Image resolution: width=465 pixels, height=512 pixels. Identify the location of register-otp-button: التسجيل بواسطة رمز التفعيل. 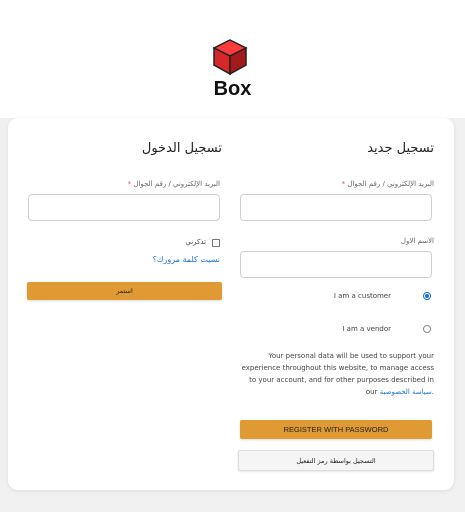
(336, 460).